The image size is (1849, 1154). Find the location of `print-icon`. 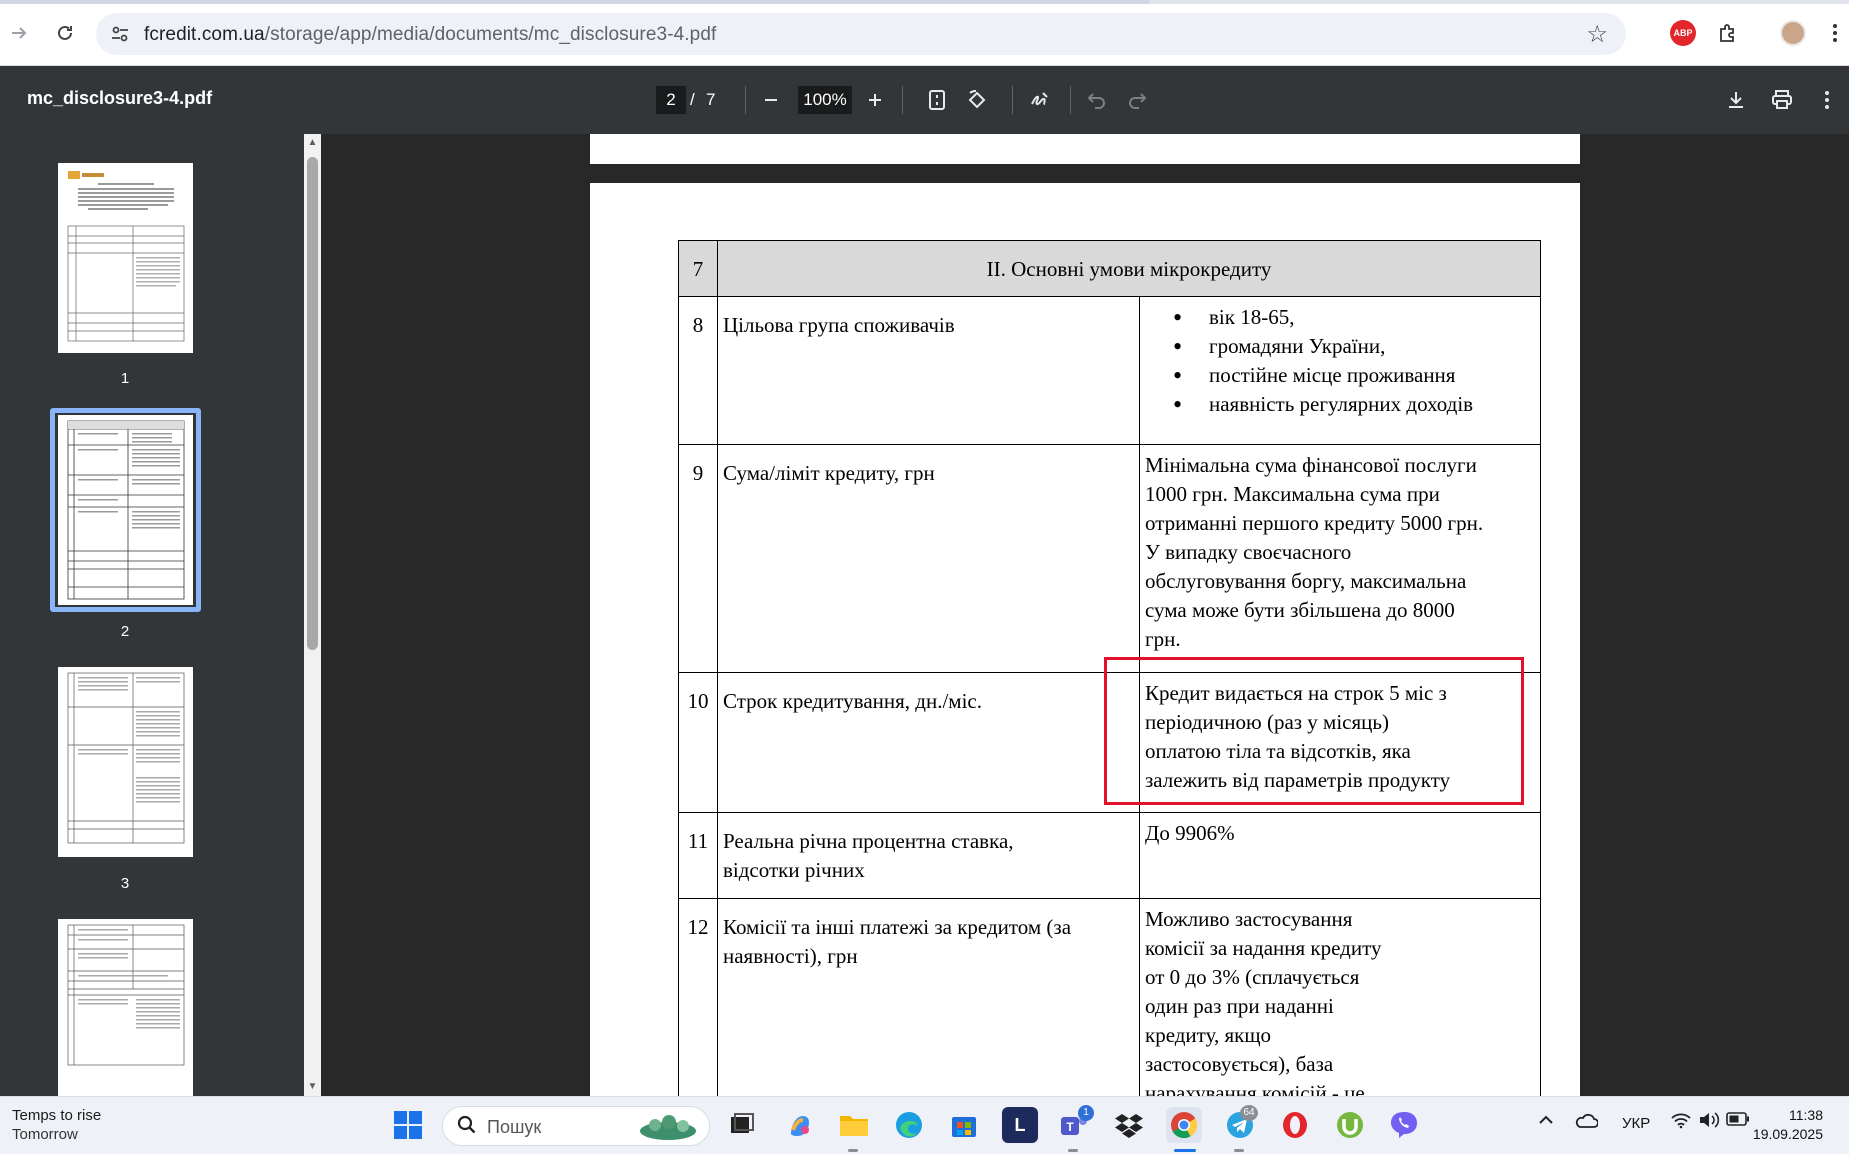

print-icon is located at coordinates (1782, 100).